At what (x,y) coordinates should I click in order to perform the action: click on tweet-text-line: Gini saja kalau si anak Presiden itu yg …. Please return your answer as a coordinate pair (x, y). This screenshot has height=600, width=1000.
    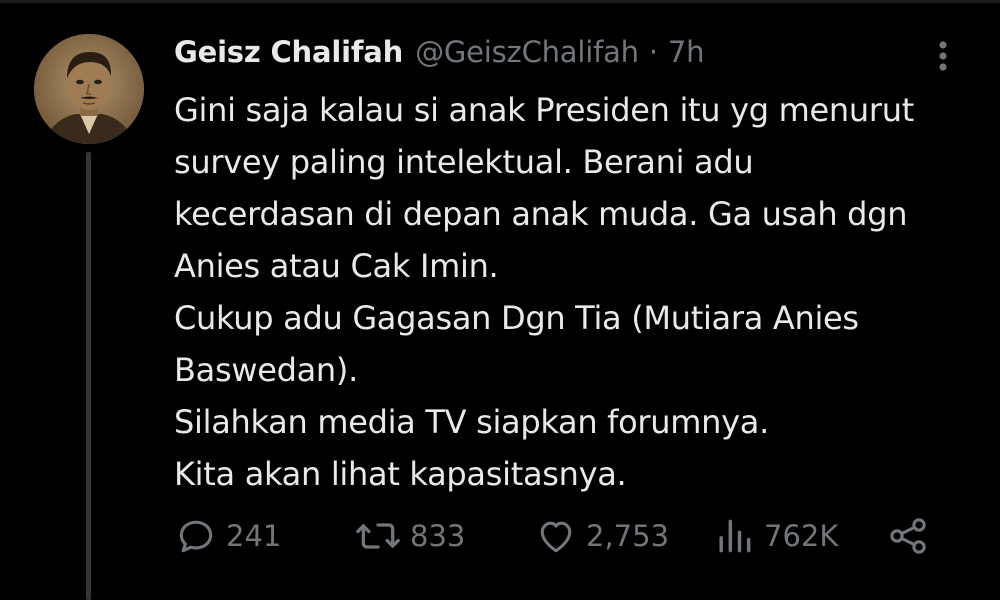
    Looking at the image, I should click on (544, 110).